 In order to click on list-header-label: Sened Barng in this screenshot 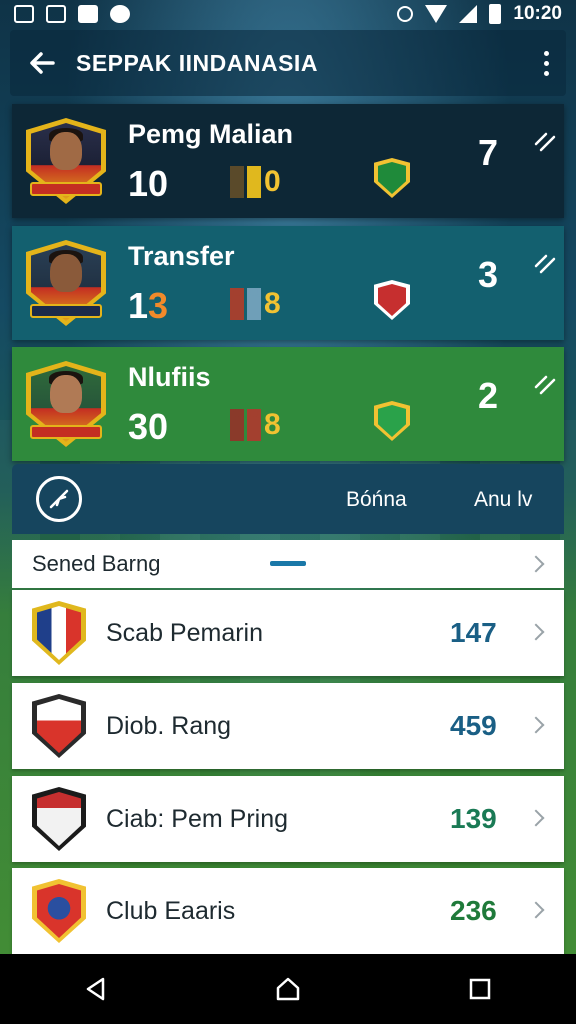, I will do `click(96, 563)`.